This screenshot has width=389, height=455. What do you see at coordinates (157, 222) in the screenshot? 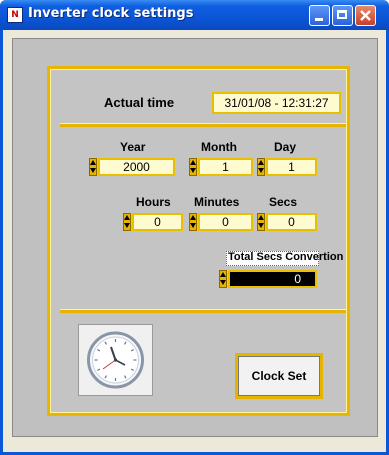
I see `hours-field: 0` at bounding box center [157, 222].